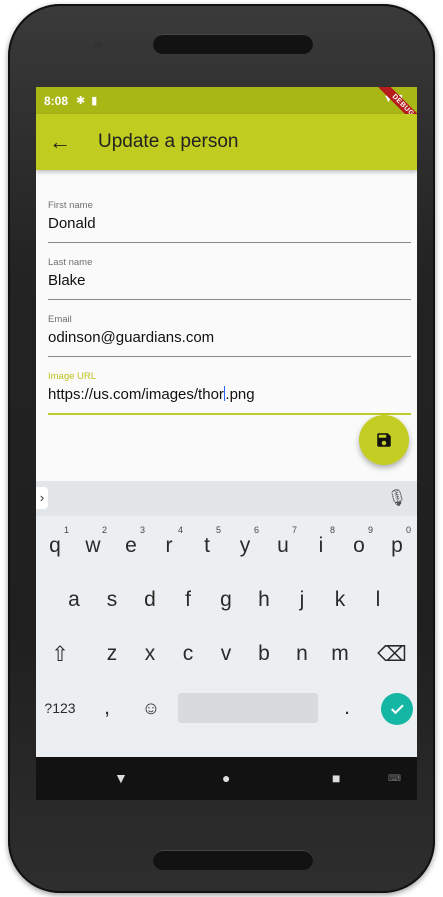 The width and height of the screenshot is (443, 897). I want to click on keyboard-switch-icon: ⌨, so click(394, 778).